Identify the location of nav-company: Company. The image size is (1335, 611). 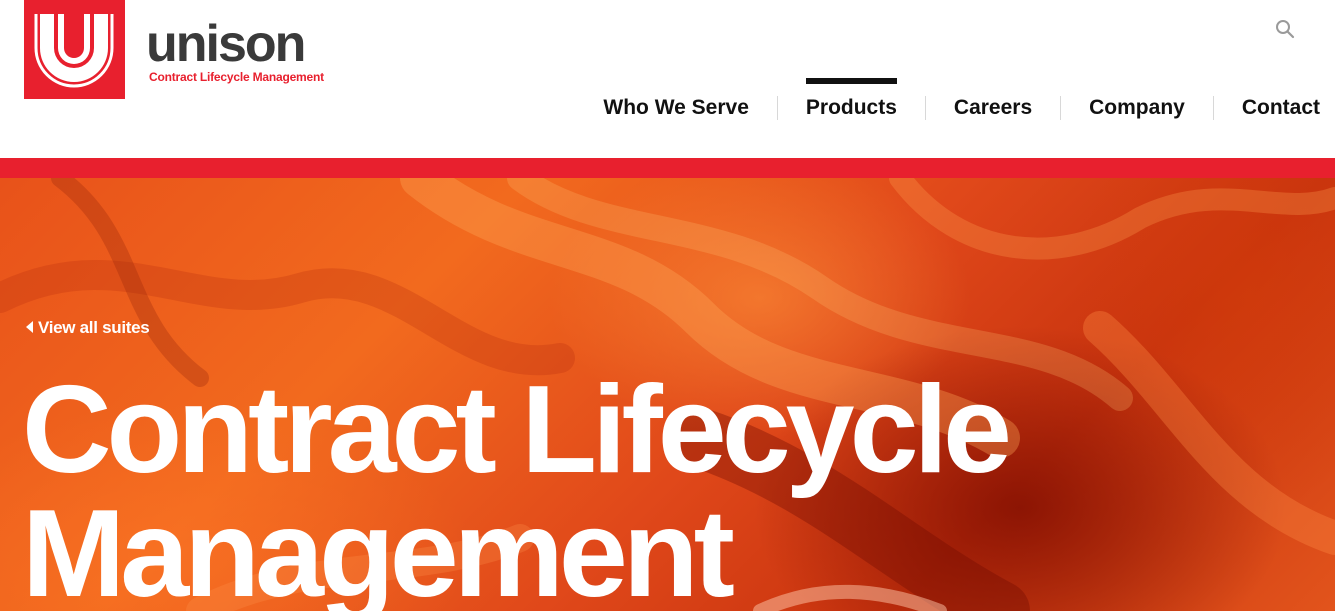
(1137, 108).